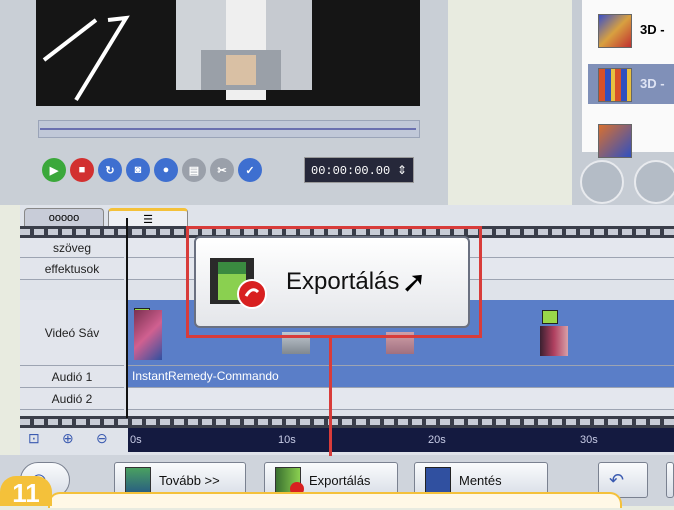 This screenshot has width=674, height=510. I want to click on export-button-zoomed: Exportálás ➚, so click(332, 282).